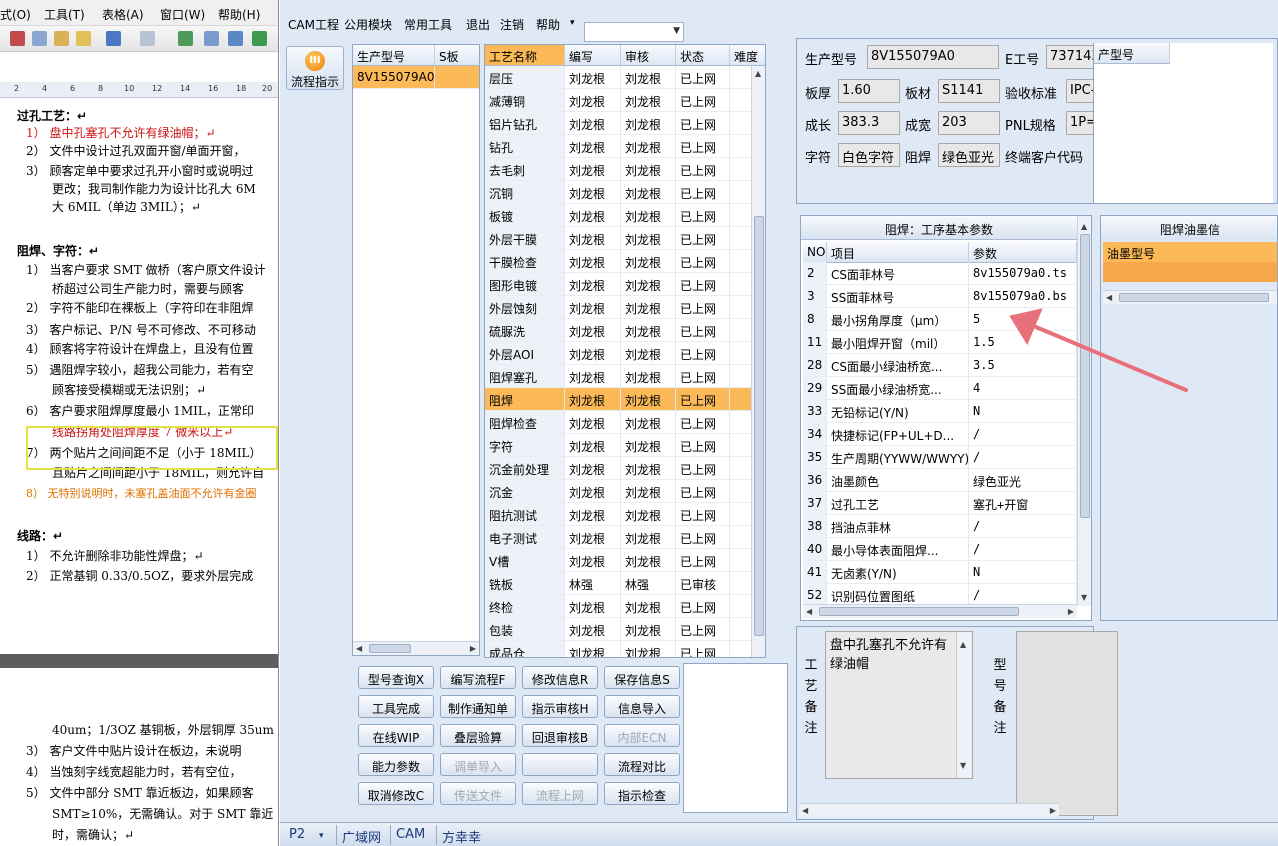  Describe the element at coordinates (898, 526) in the screenshot. I see `param-item-cell: 挡油点菲林` at that location.